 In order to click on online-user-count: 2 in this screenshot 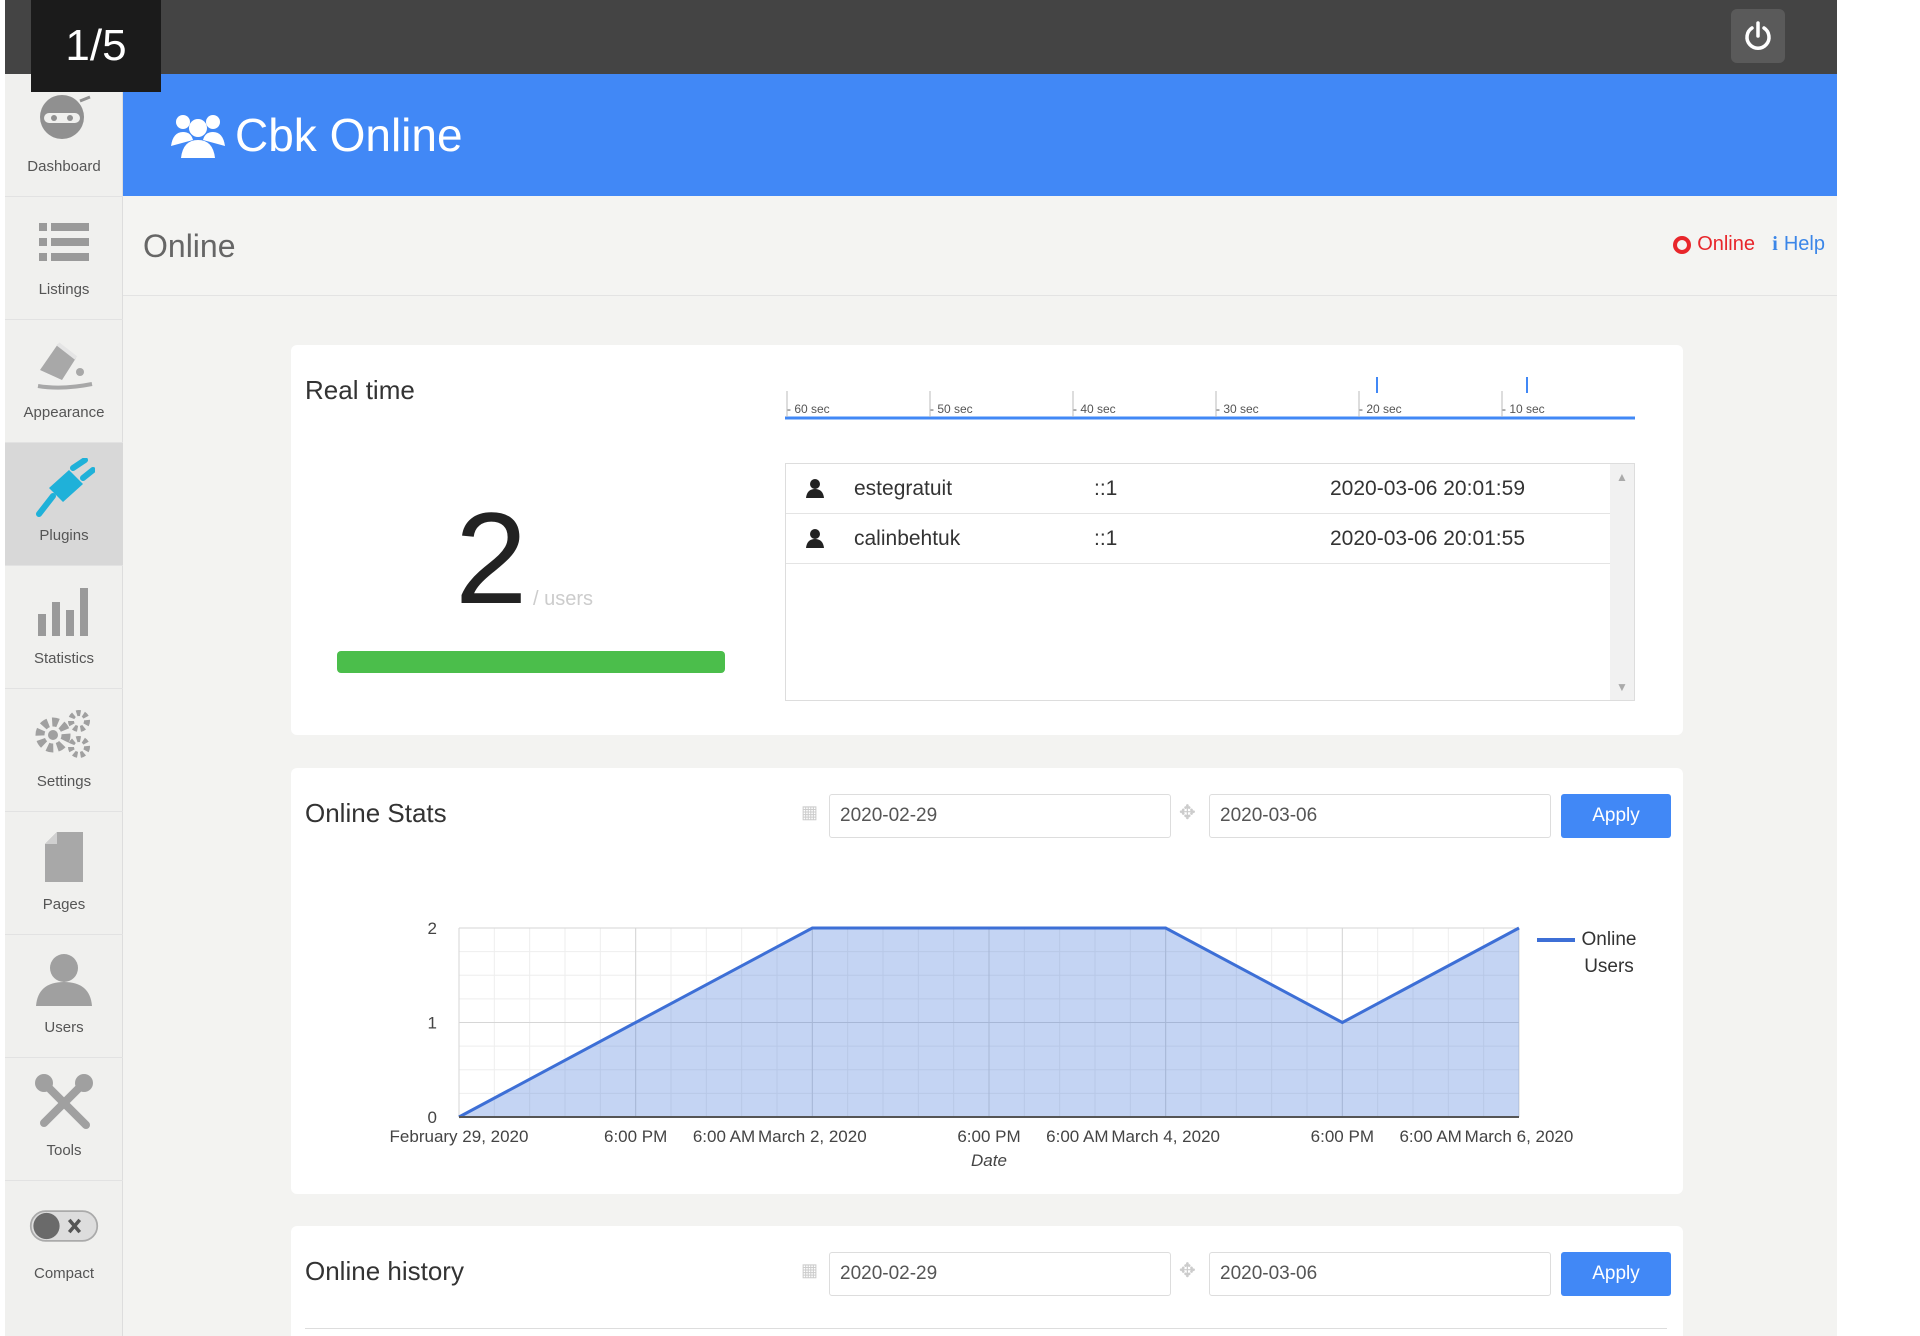, I will do `click(491, 558)`.